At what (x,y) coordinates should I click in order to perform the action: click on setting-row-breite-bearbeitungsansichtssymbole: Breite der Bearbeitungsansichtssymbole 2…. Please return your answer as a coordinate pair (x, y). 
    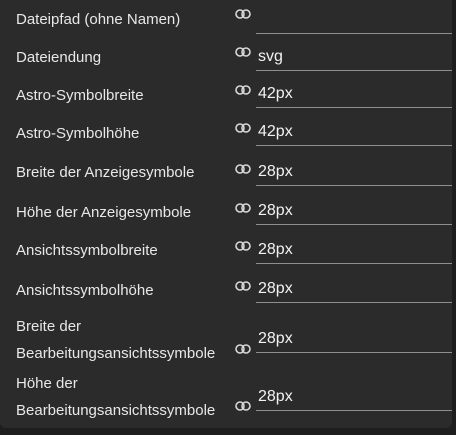
    Looking at the image, I should click on (226, 340).